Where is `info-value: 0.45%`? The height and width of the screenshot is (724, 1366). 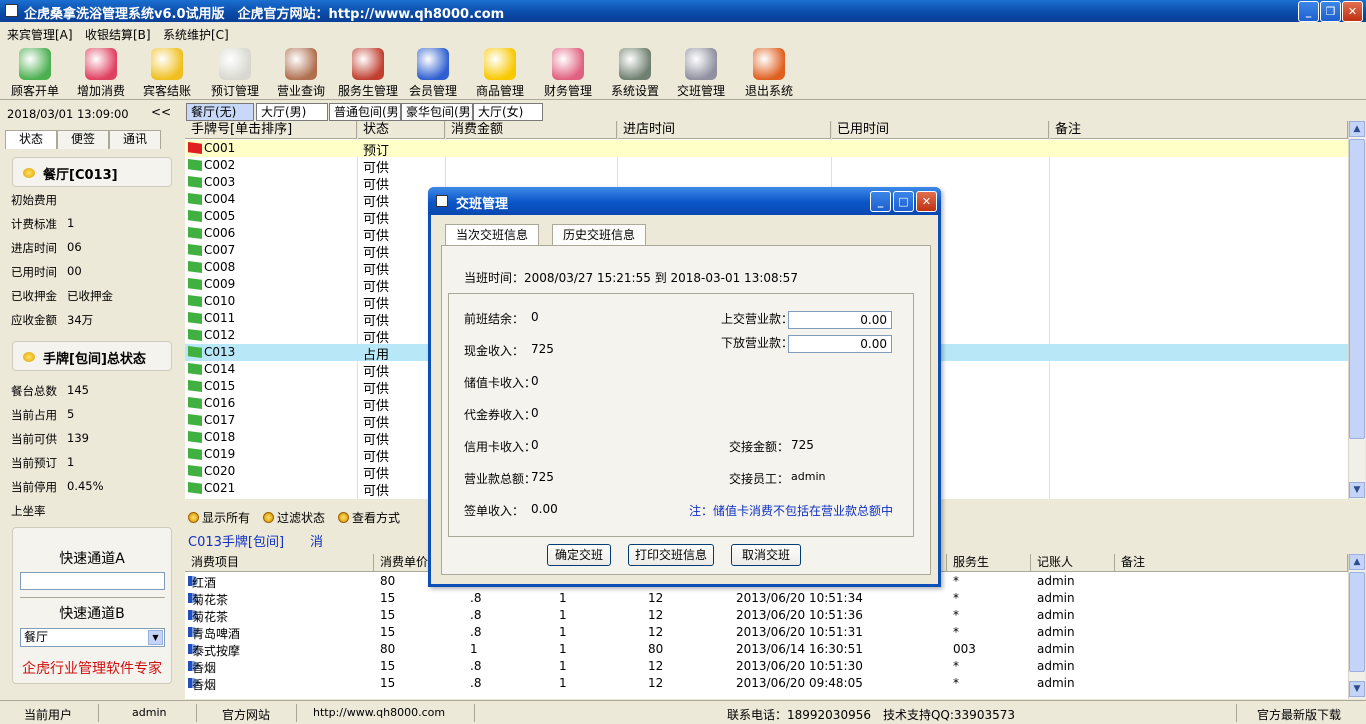
info-value: 0.45% is located at coordinates (85, 486).